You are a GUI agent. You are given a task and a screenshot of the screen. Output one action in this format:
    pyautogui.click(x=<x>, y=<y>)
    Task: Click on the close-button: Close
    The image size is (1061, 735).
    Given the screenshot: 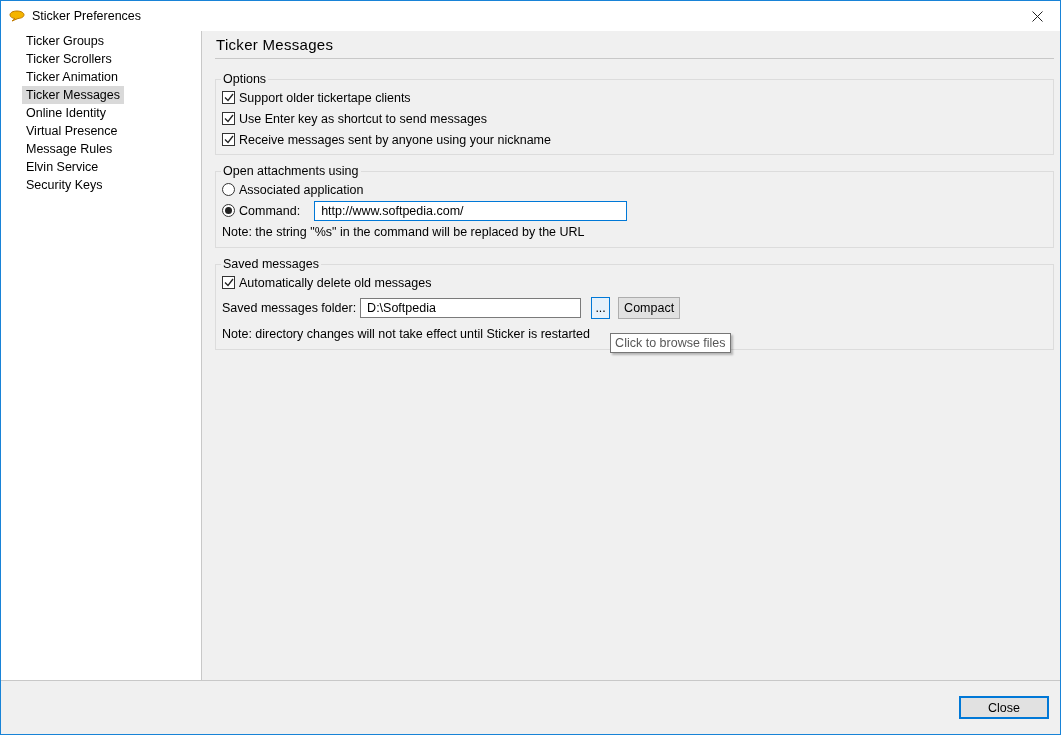 What is the action you would take?
    pyautogui.click(x=1004, y=707)
    